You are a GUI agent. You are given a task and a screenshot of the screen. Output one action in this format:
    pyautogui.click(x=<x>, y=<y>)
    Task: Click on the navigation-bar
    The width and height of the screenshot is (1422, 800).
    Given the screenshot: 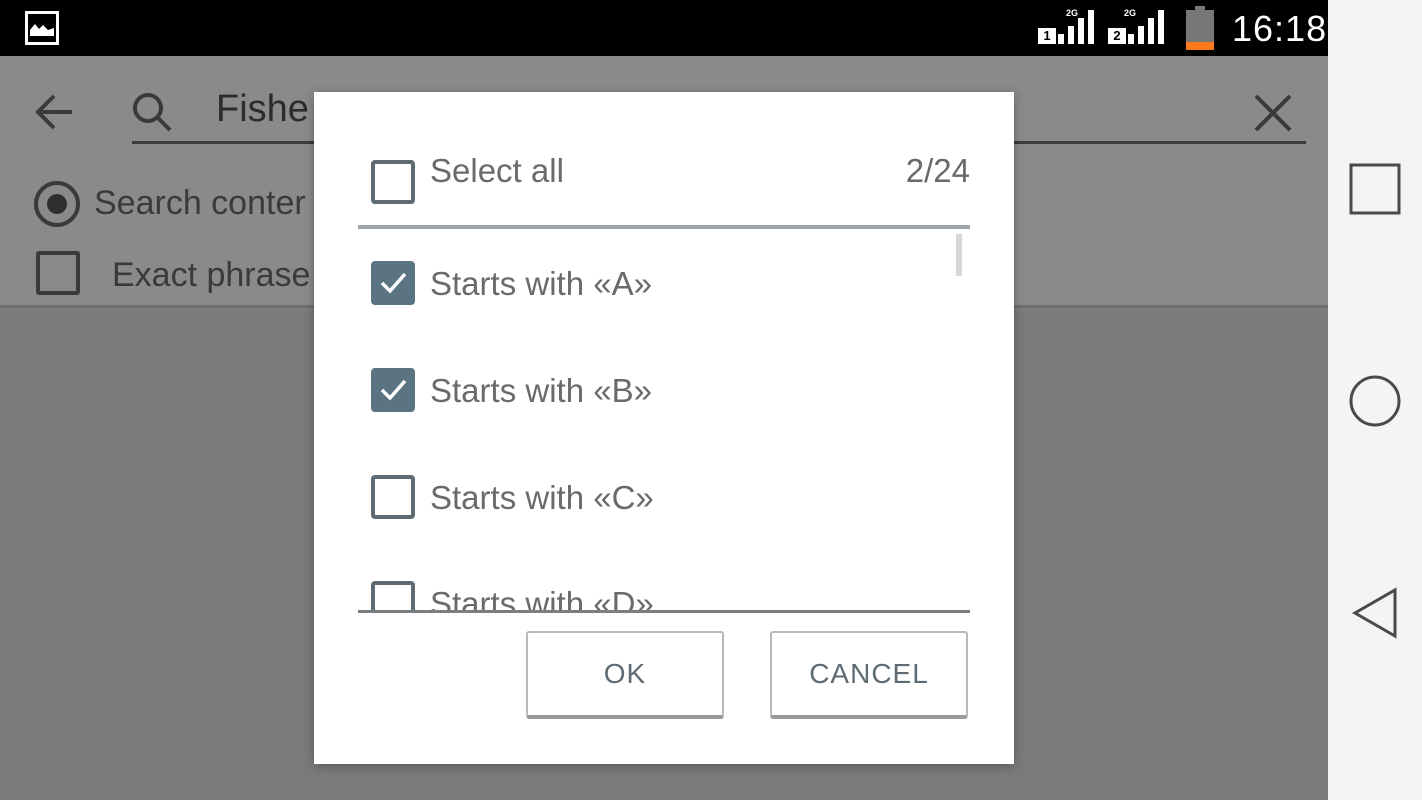 What is the action you would take?
    pyautogui.click(x=1375, y=400)
    